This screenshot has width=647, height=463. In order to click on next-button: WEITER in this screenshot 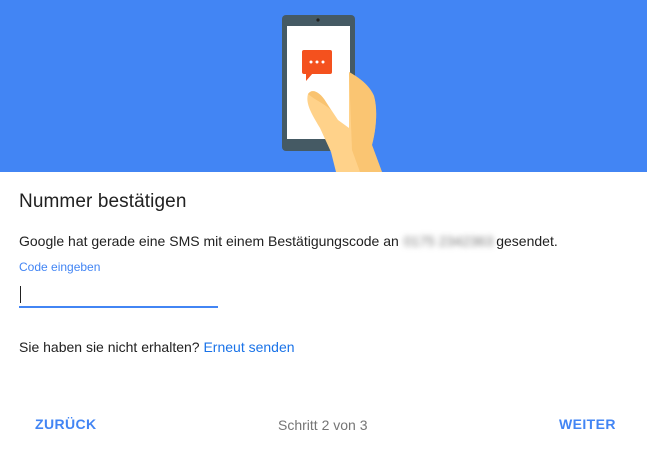, I will do `click(587, 424)`.